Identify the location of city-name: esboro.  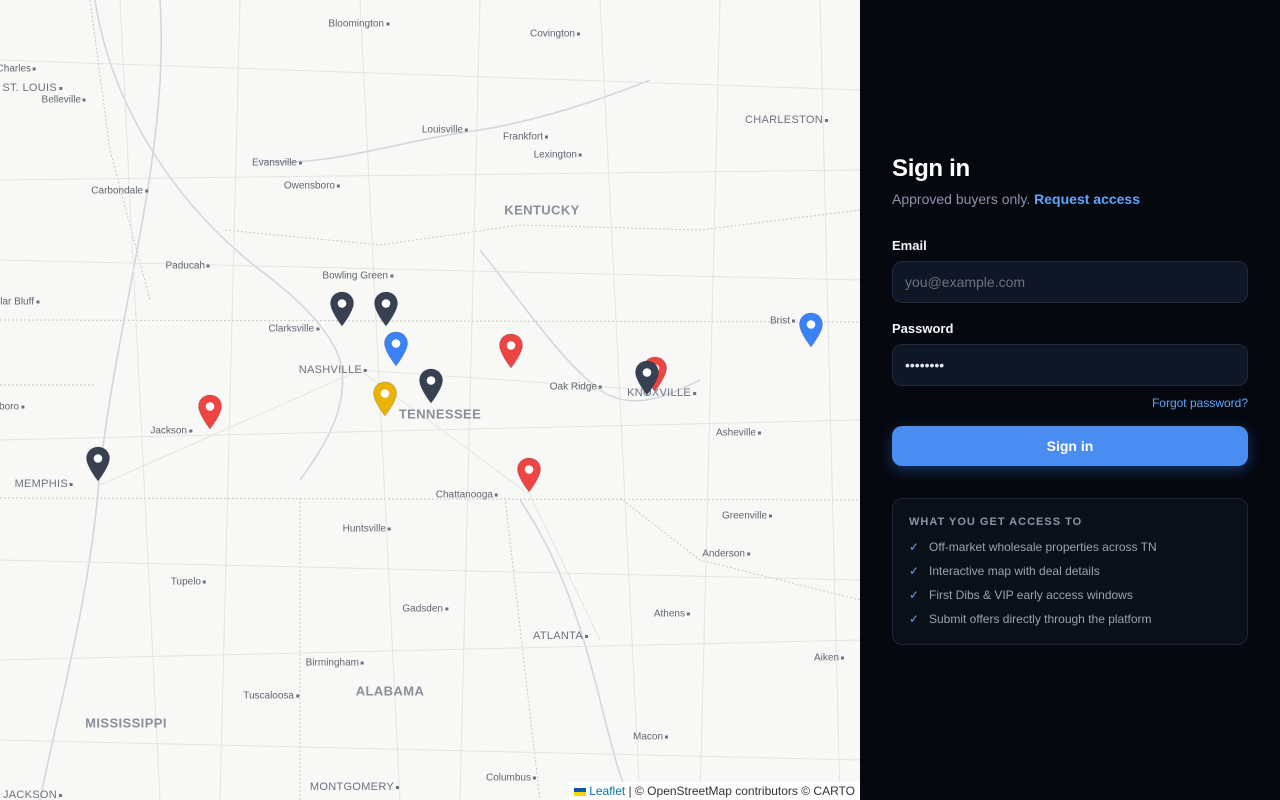
(9, 407).